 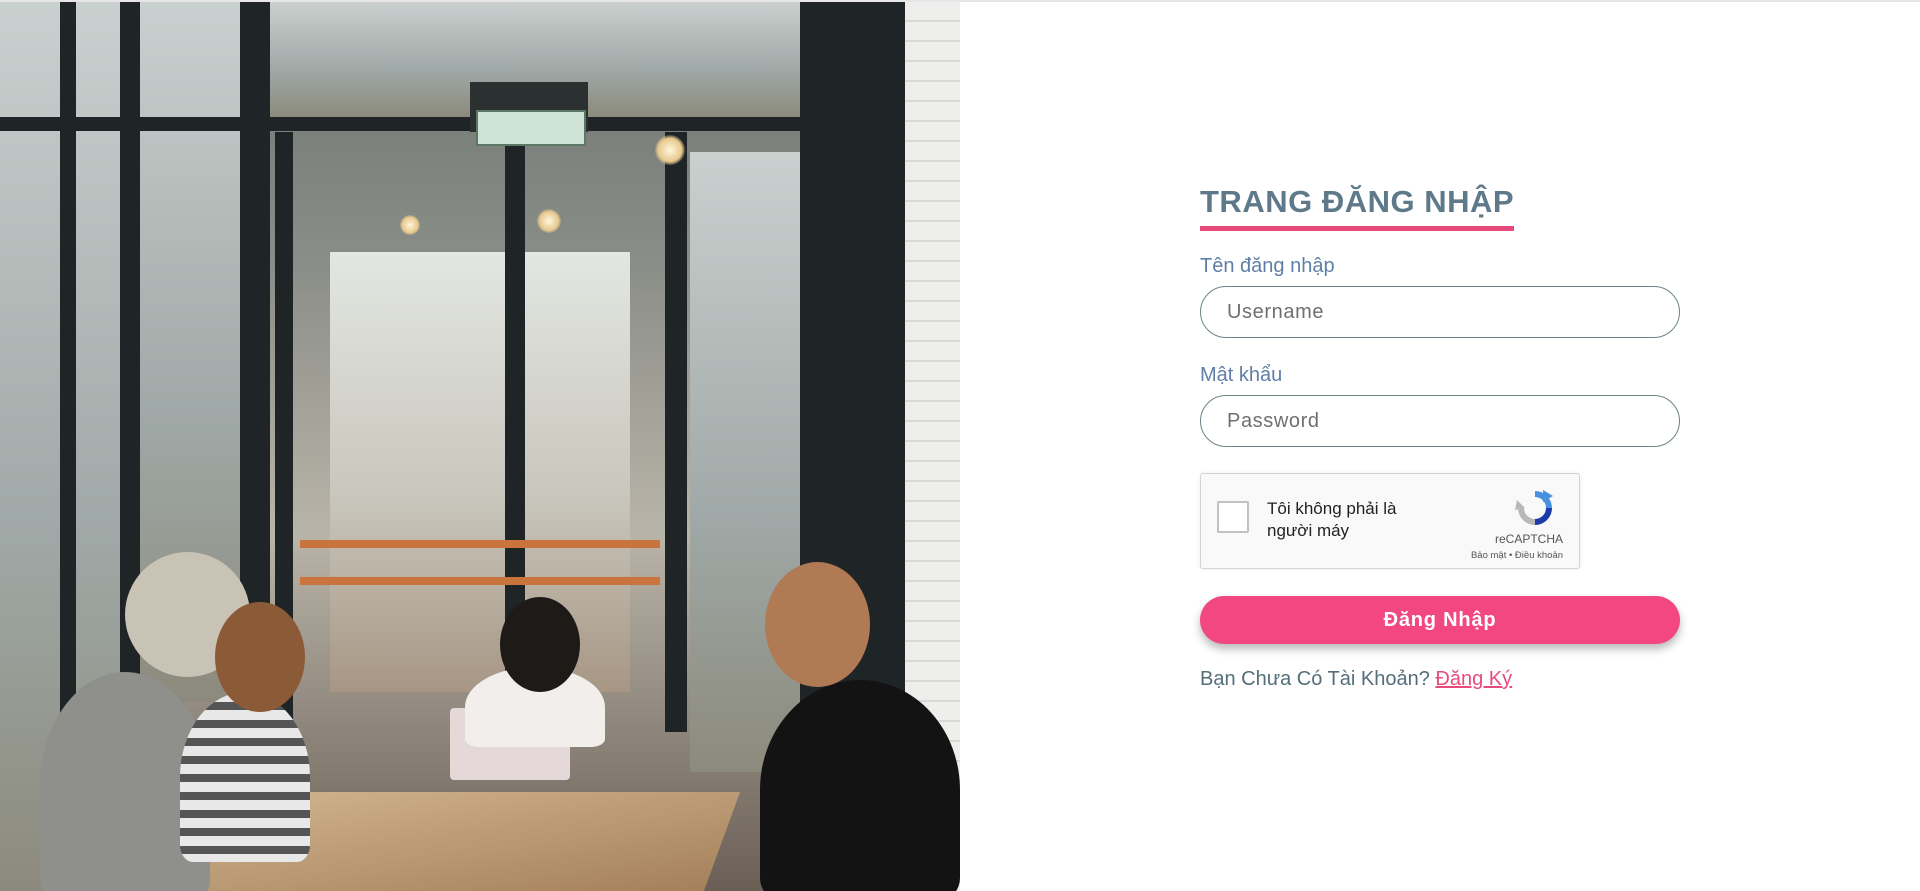 I want to click on register-prompt-line: Bạn Chưa Có Tài Khoản? Đăng Ký, so click(x=1440, y=679).